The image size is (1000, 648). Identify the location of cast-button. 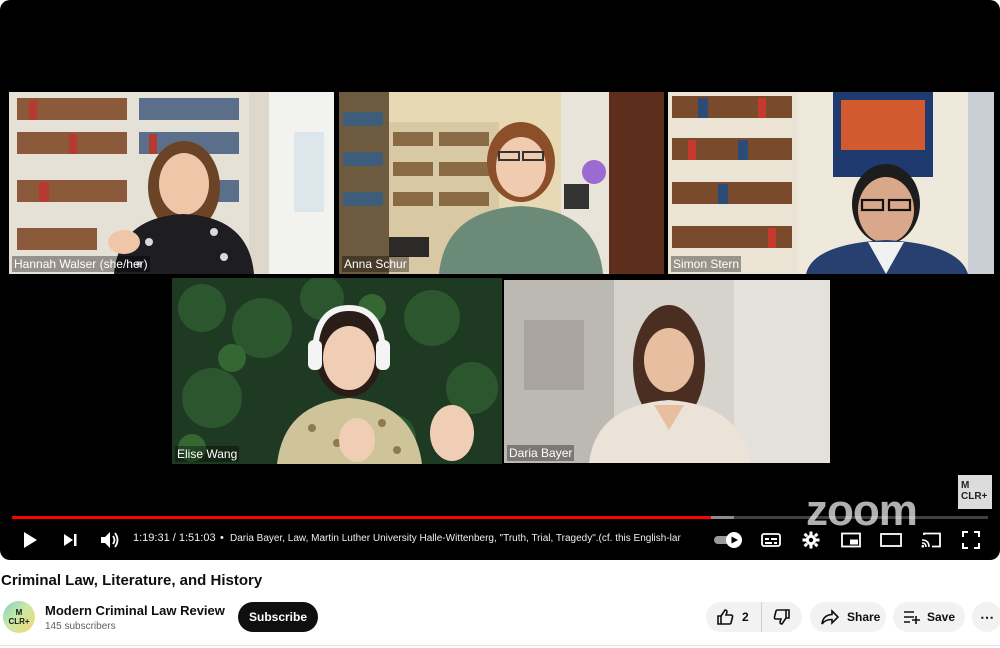
(931, 540).